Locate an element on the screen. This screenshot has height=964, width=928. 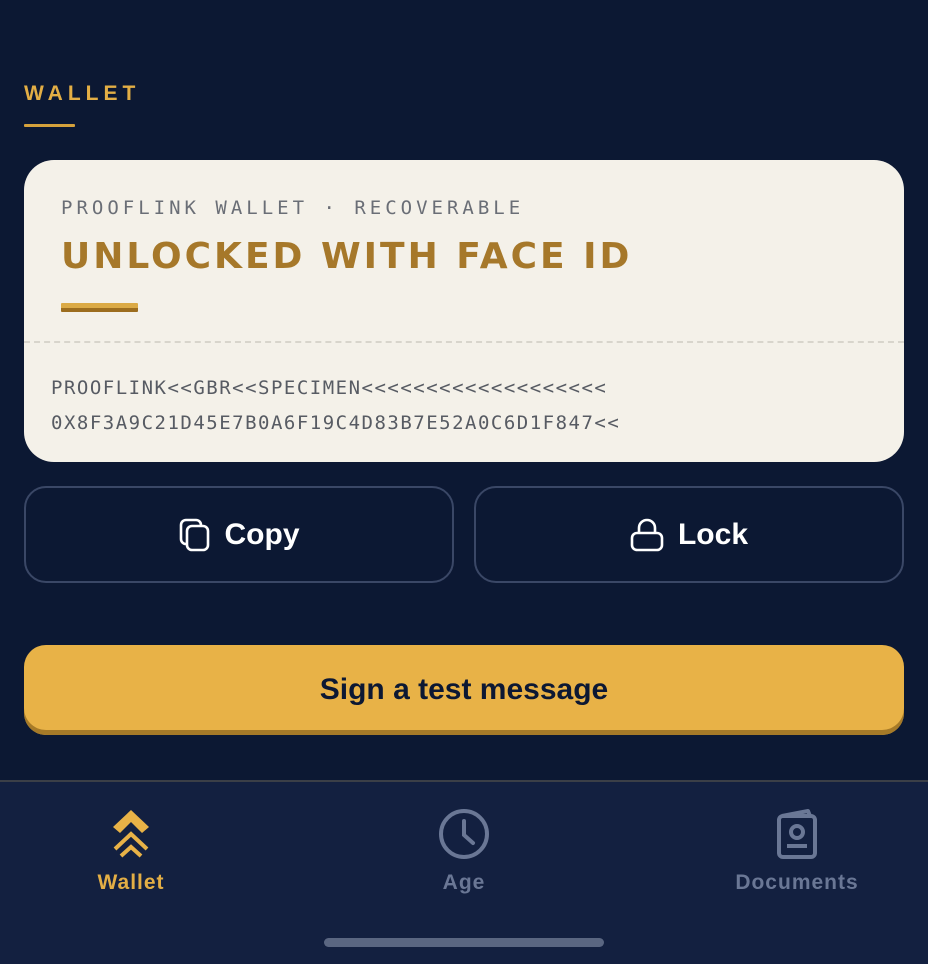
clock-icon is located at coordinates (464, 836).